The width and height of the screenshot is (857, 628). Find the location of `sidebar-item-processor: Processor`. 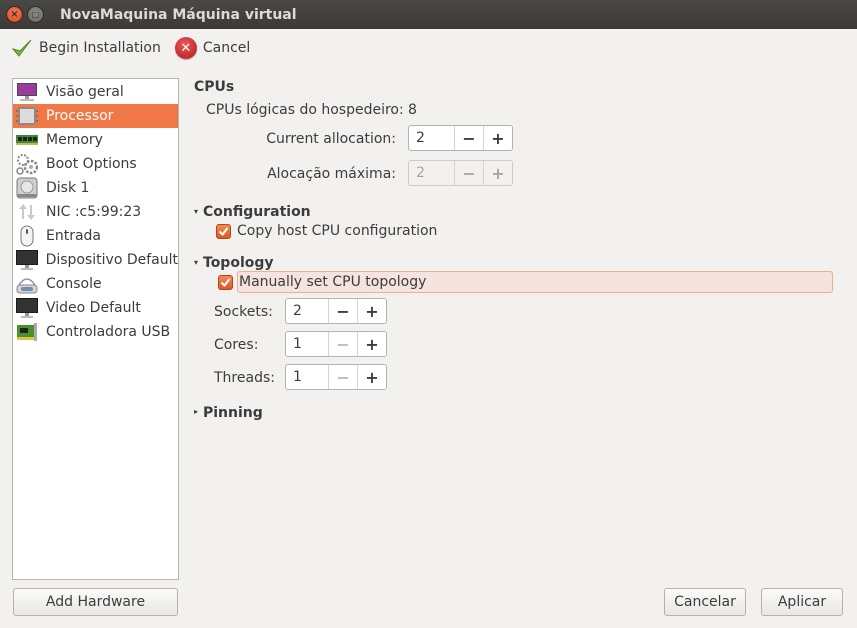

sidebar-item-processor: Processor is located at coordinates (95, 116).